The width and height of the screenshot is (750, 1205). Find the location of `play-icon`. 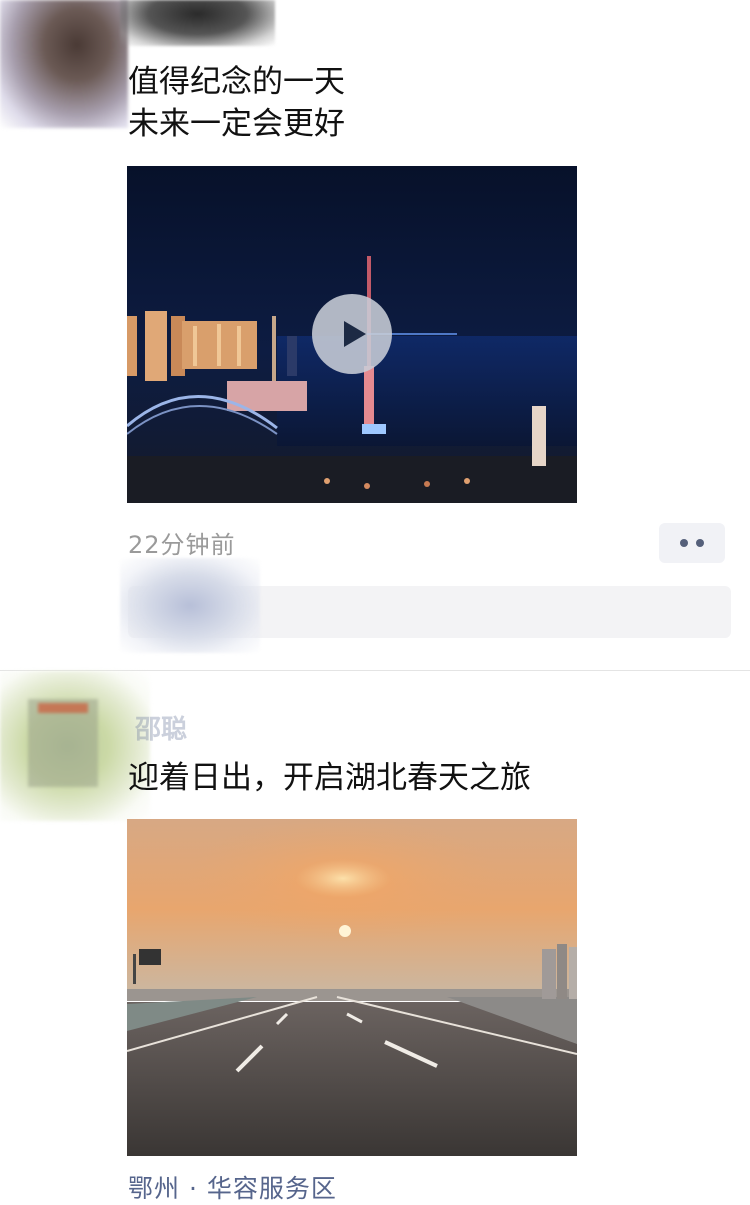

play-icon is located at coordinates (355, 334).